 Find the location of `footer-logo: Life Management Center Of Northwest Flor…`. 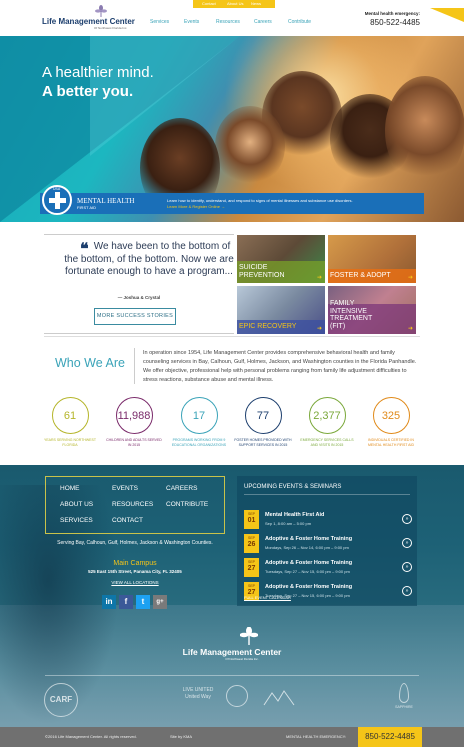

footer-logo: Life Management Center Of Northwest Flor… is located at coordinates (232, 644).